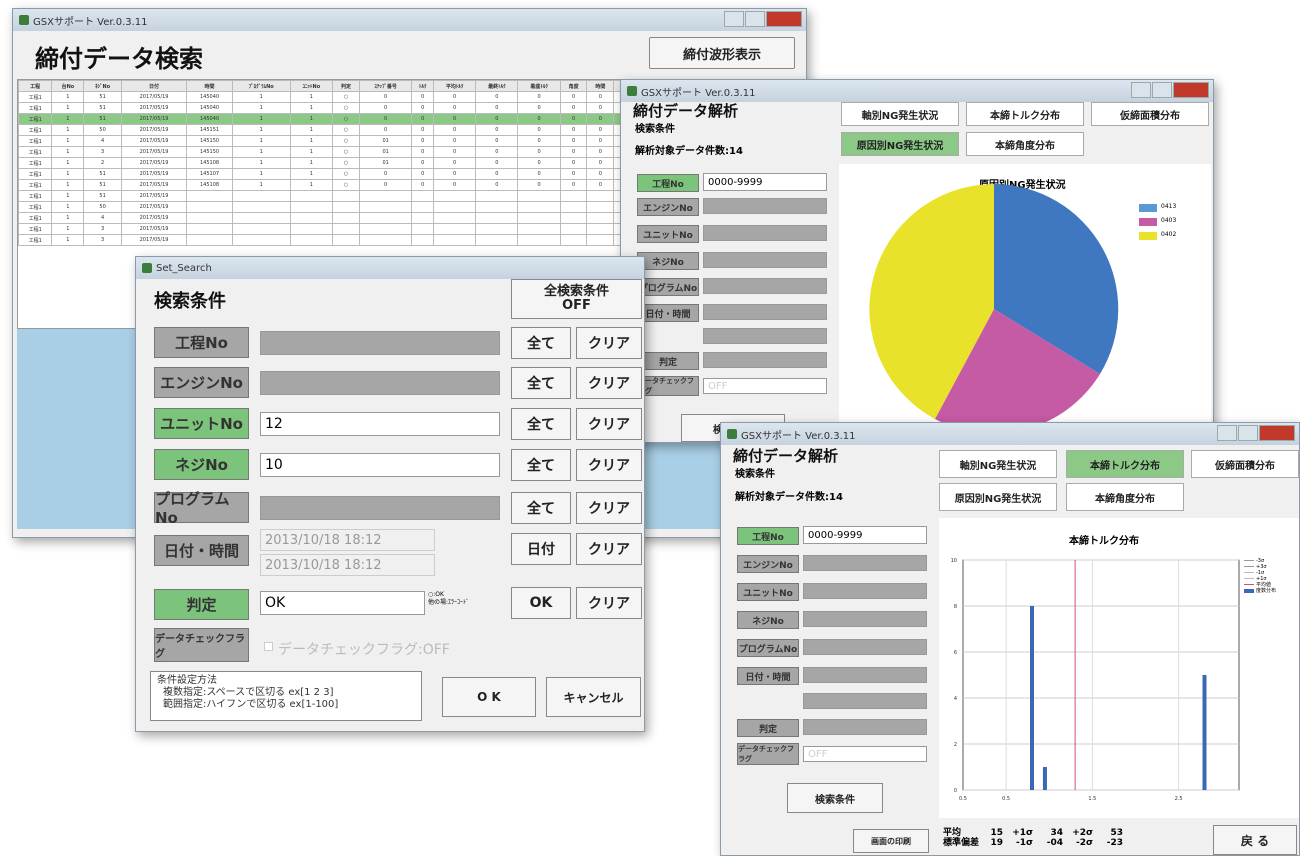 Image resolution: width=1300 pixels, height=856 pixels. I want to click on search-cond-button: 検索条件, so click(835, 798).